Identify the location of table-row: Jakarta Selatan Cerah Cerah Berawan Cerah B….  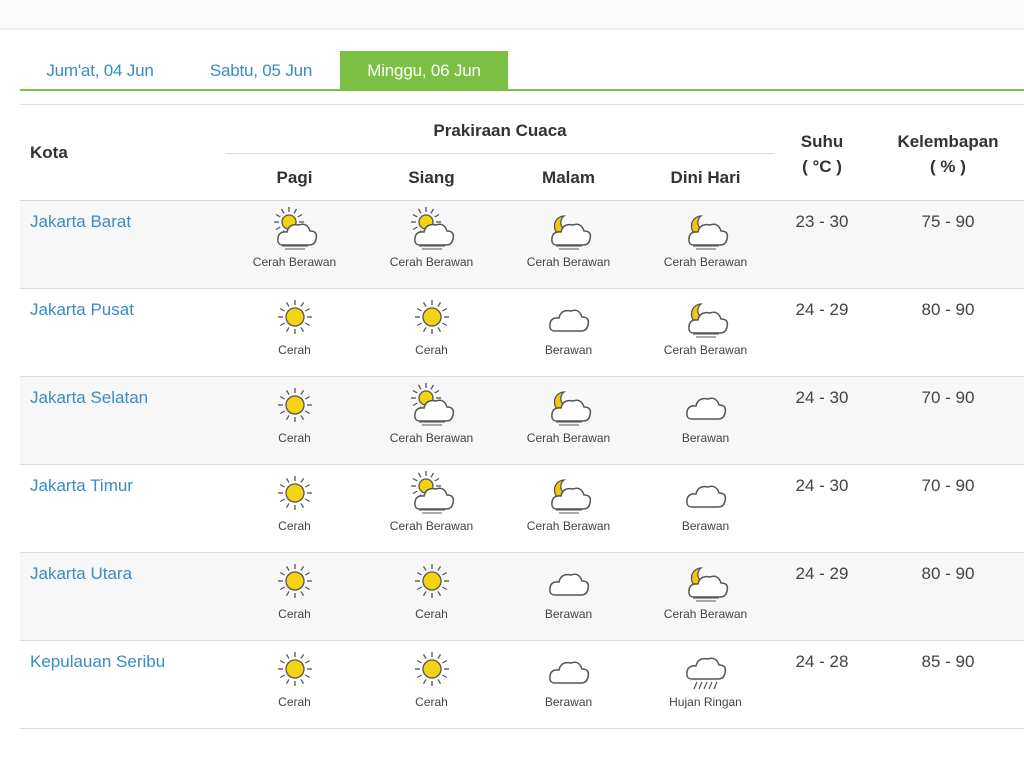
(522, 421).